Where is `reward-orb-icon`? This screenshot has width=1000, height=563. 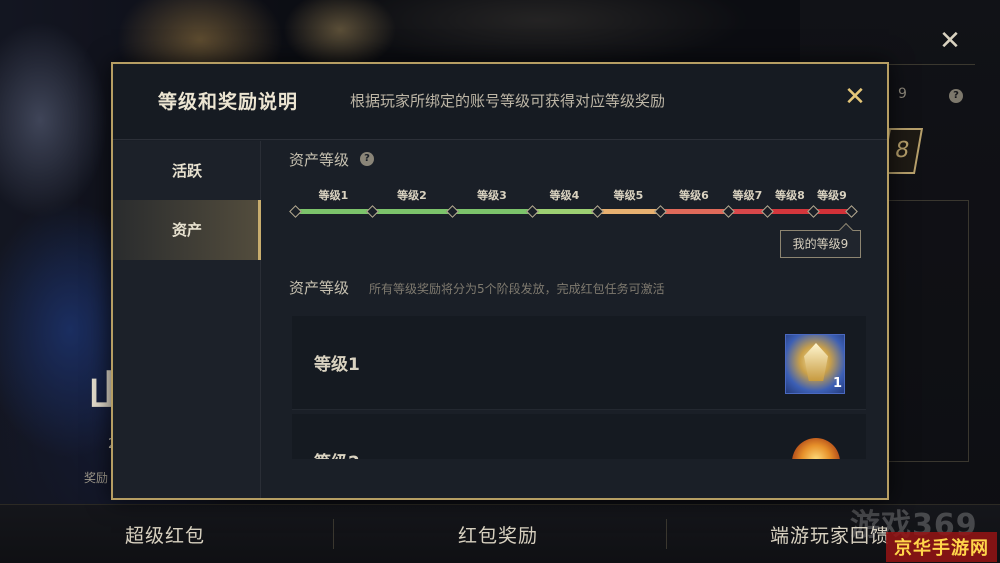 reward-orb-icon is located at coordinates (816, 448).